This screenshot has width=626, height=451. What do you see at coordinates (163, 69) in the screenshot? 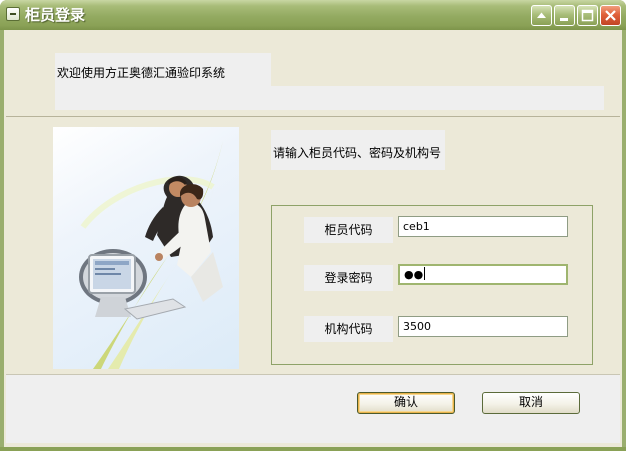
I see `welcome-text: 欢迎使用方正奥德汇通验印系统` at bounding box center [163, 69].